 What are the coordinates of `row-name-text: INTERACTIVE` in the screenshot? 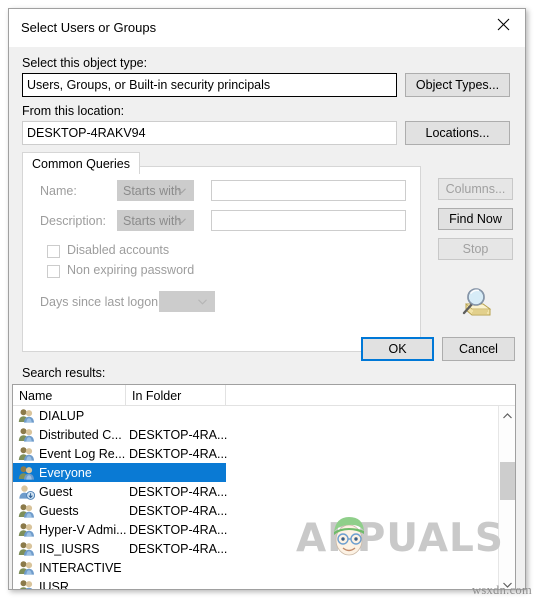 It's located at (80, 567).